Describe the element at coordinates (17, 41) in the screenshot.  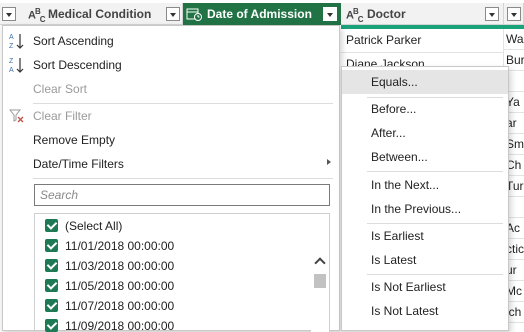
I see `sort-ascending-icon: AZ` at that location.